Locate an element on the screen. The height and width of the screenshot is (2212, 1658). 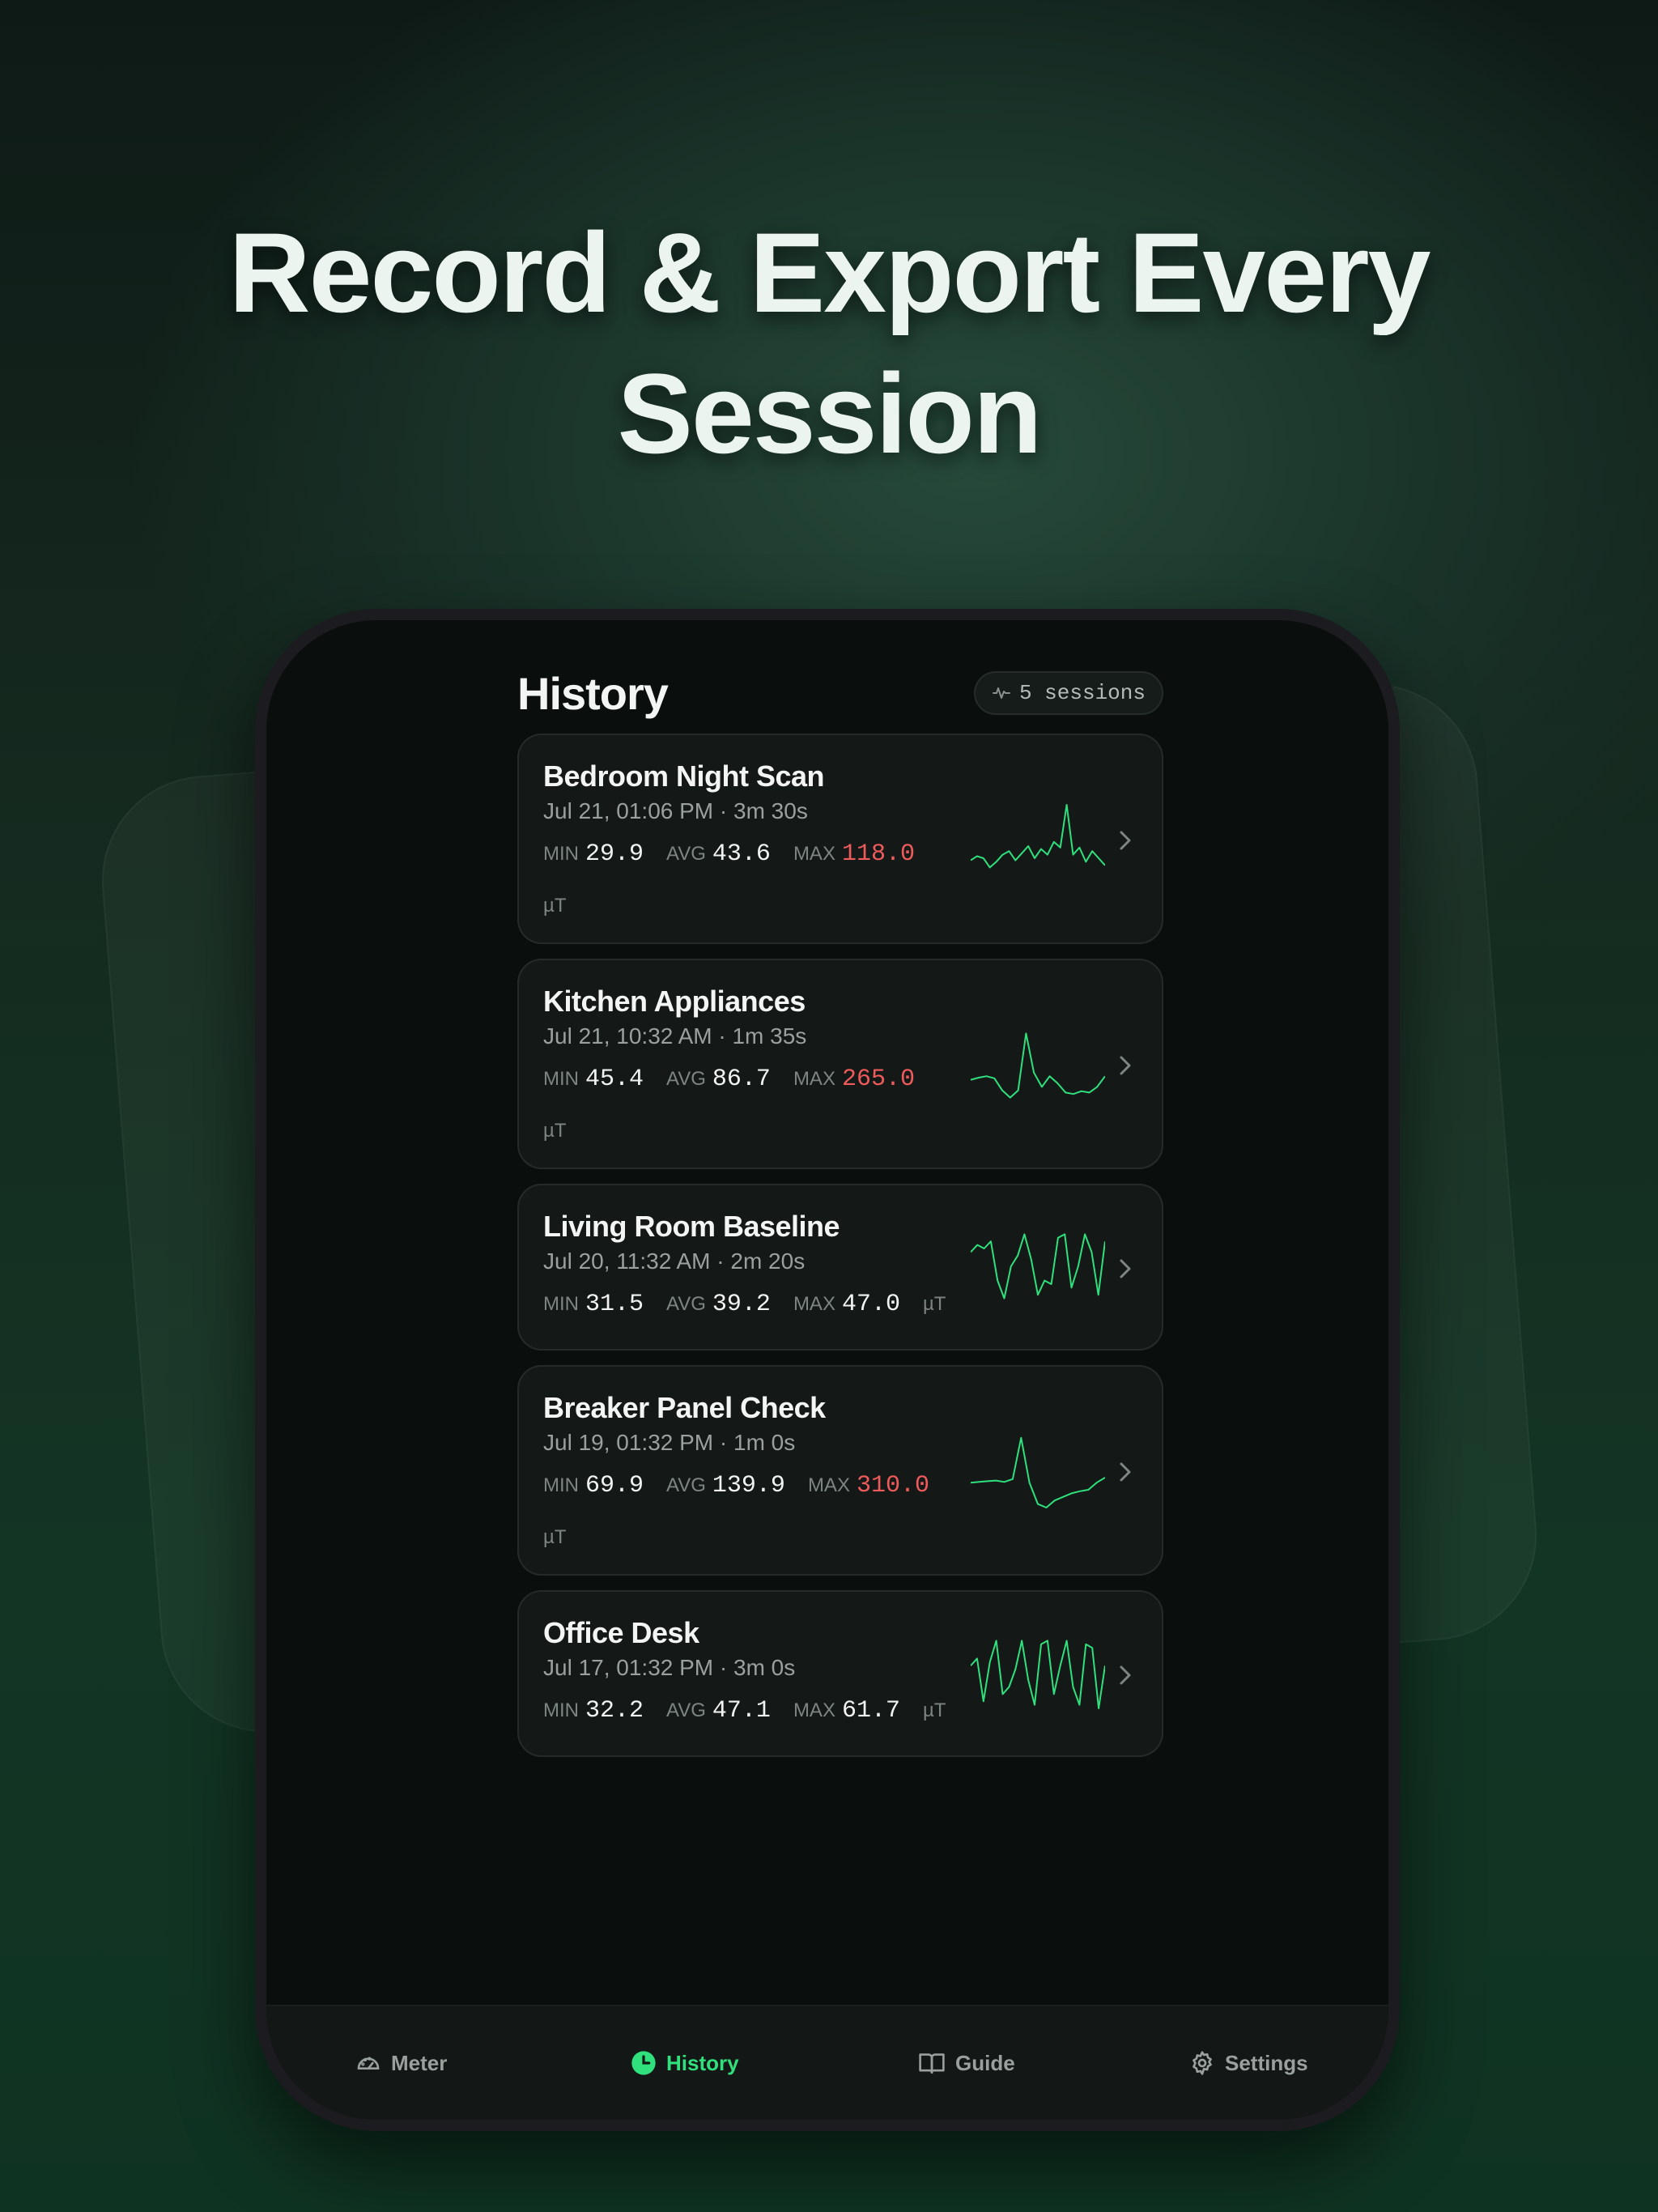
min-value: 69.9 is located at coordinates (614, 1486).